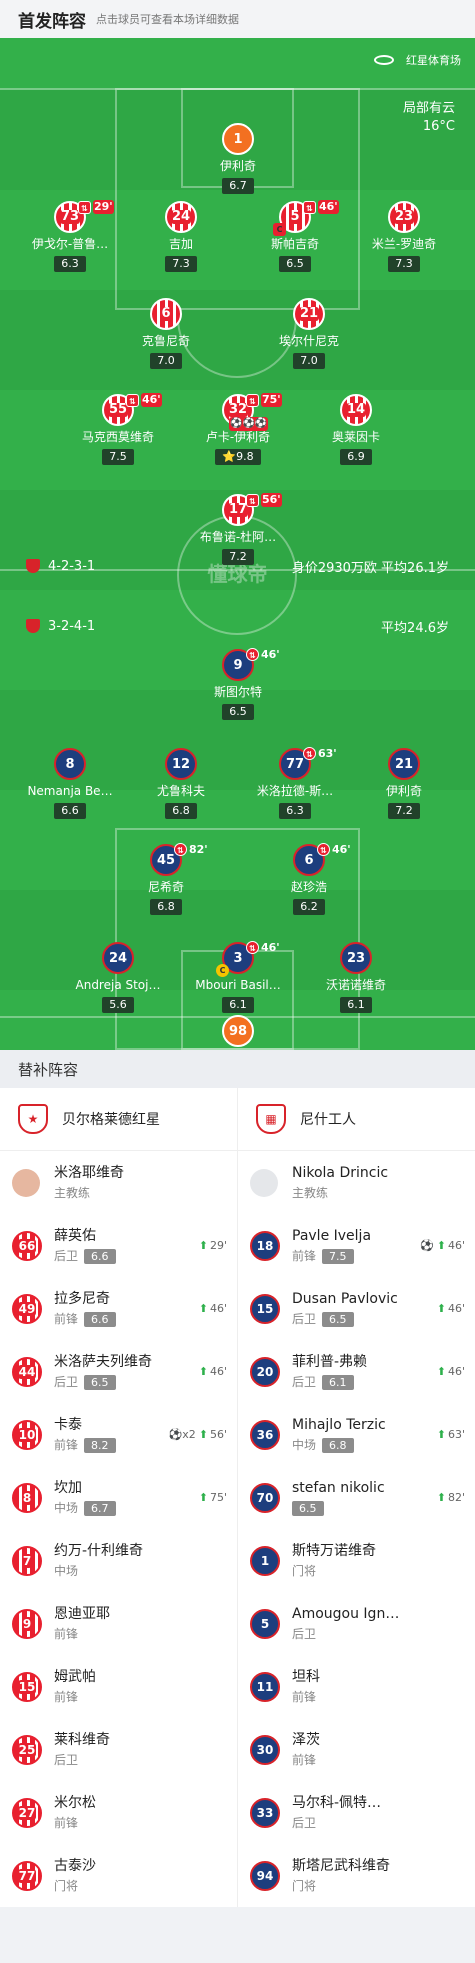 This screenshot has width=475, height=1963. I want to click on player-info: 约万-什利维奇 中场, so click(140, 1561).